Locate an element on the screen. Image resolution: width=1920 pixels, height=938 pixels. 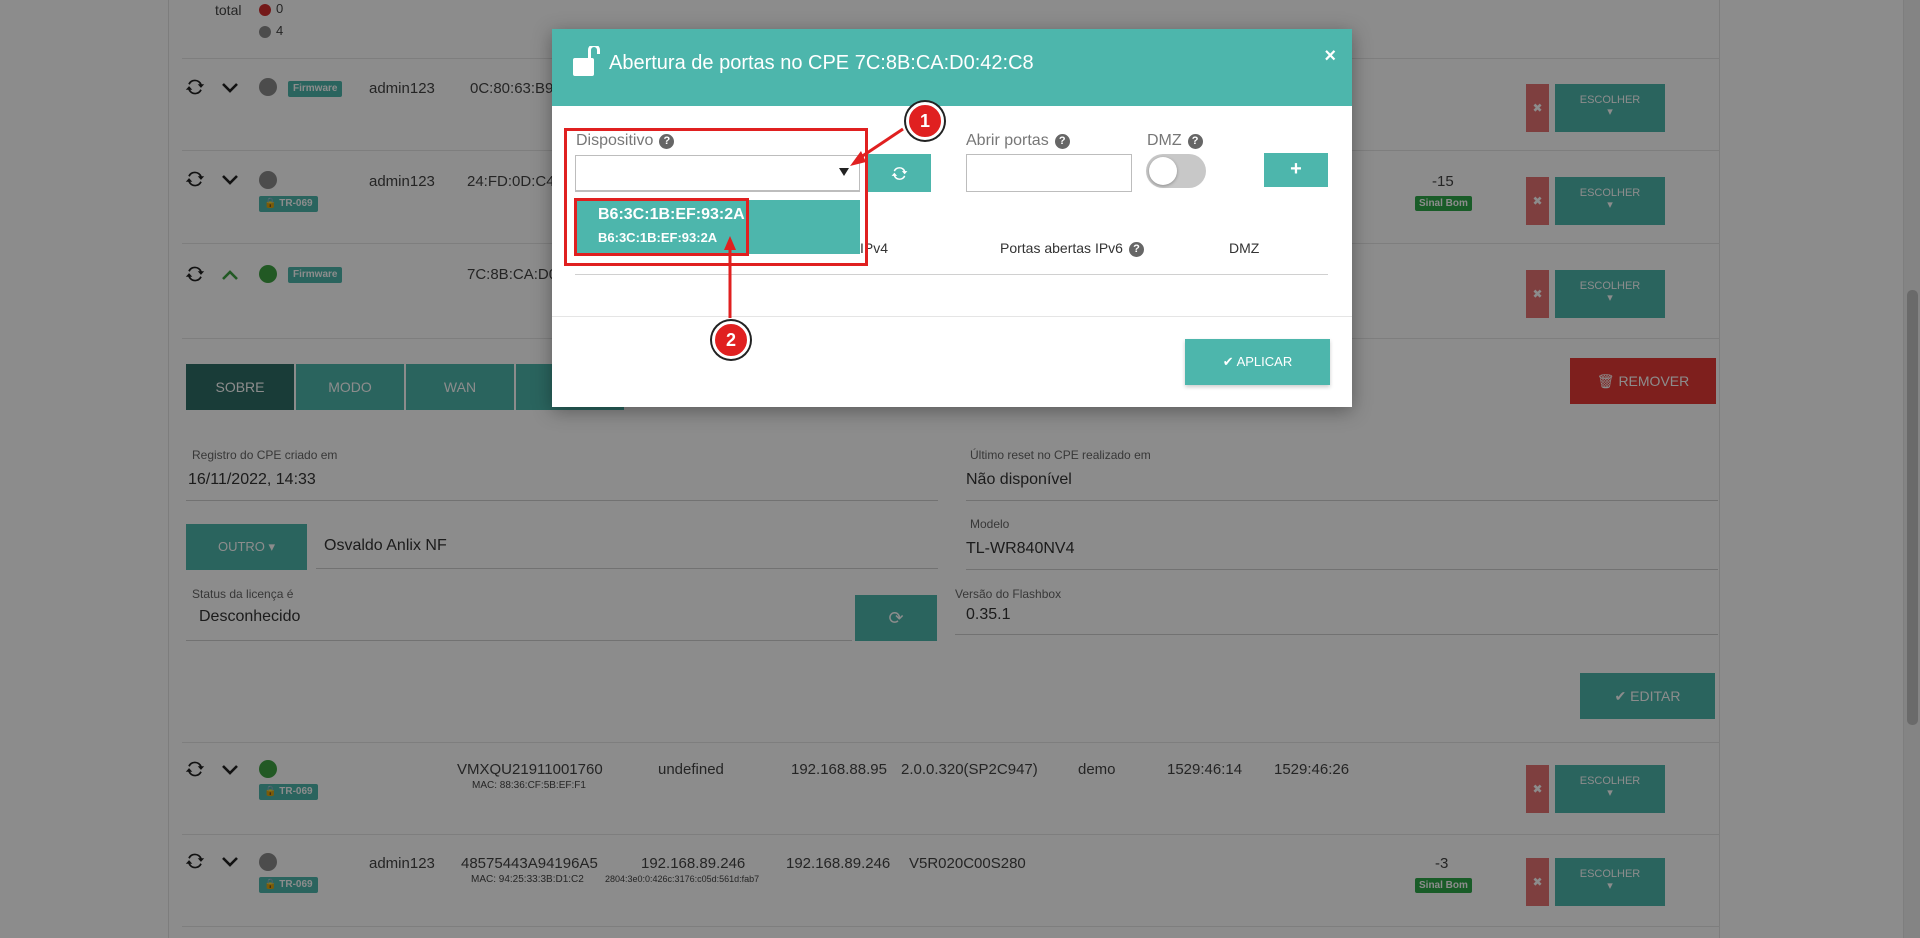
refresh-icon is located at coordinates (899, 173).